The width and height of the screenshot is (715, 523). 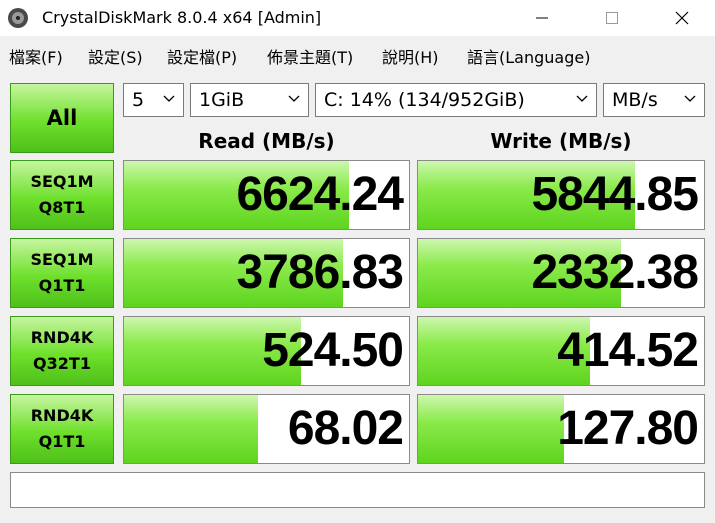 What do you see at coordinates (62, 195) in the screenshot?
I see `seq1m-q8t1-test-button: SEQ1M Q8T1` at bounding box center [62, 195].